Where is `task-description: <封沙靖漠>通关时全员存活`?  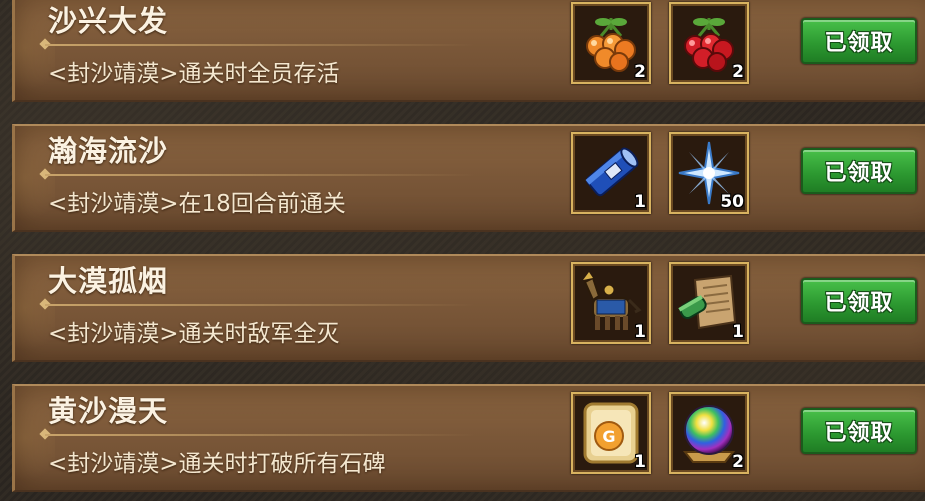
task-description: <封沙靖漠>通关时全员存活 is located at coordinates (194, 74).